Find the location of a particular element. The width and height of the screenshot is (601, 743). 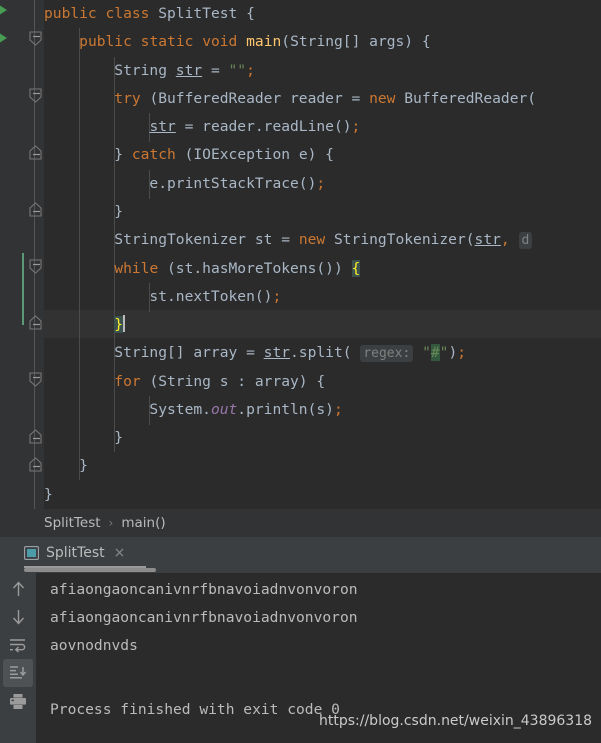

chevron-right-icon: › is located at coordinates (111, 523).